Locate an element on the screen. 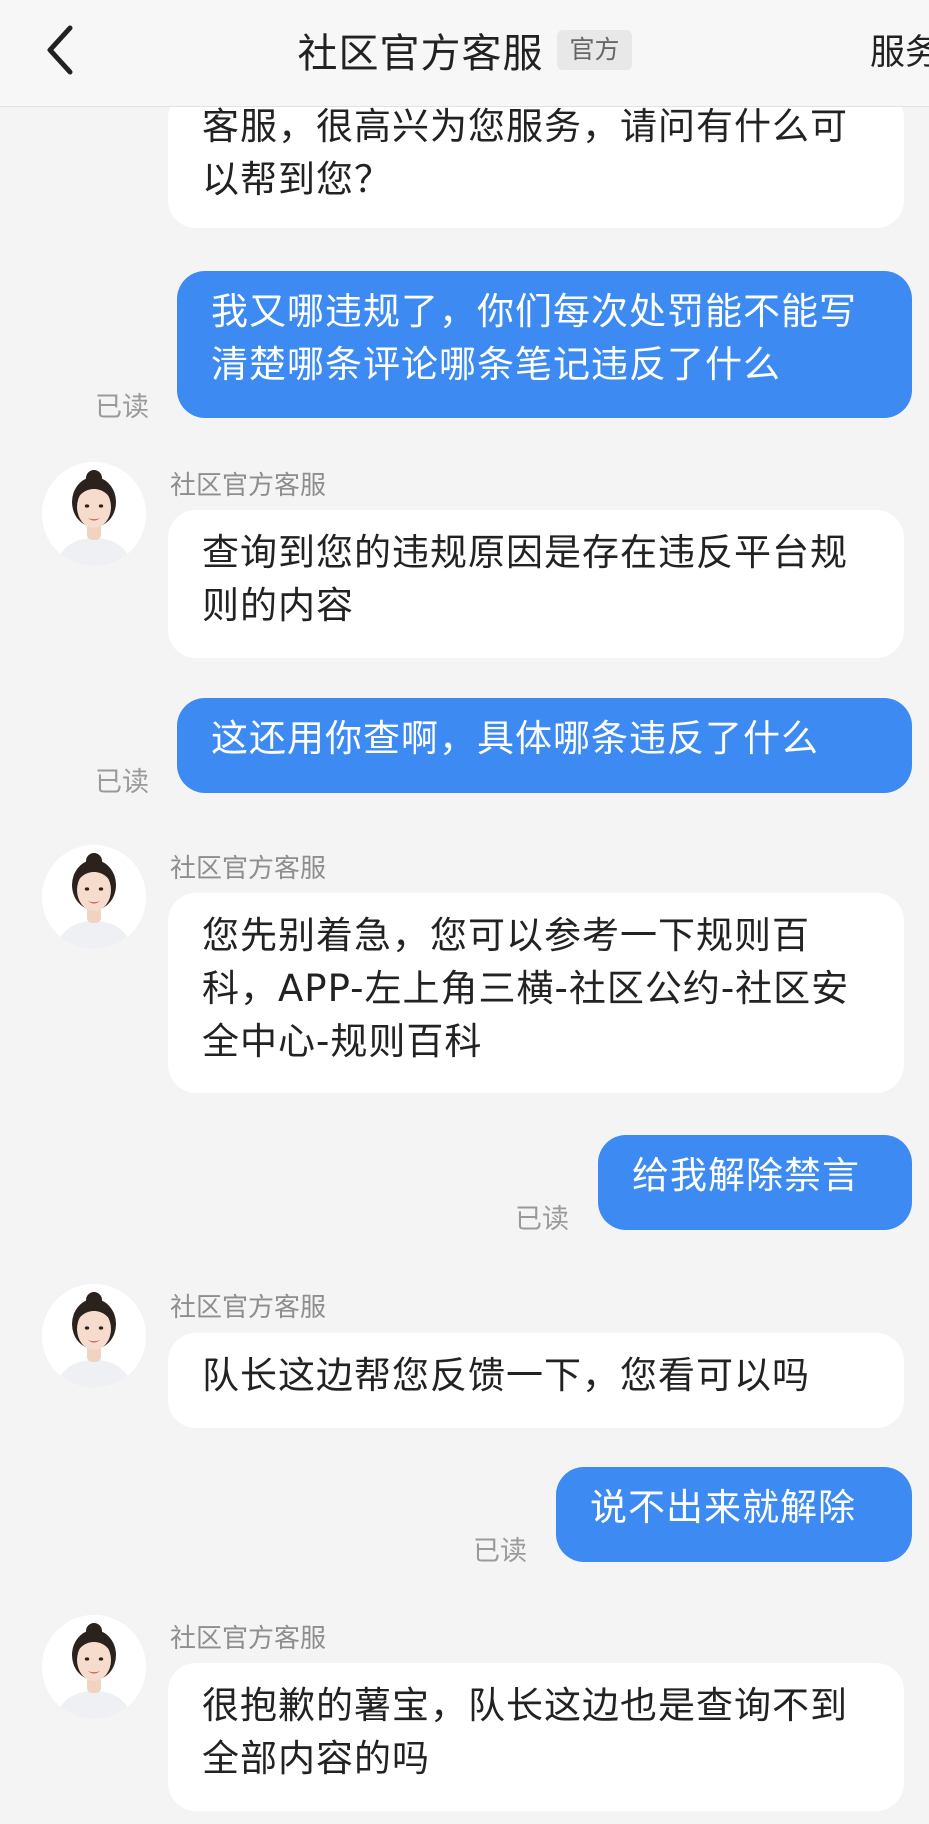  message-bubble-agent: 客服，很高兴为您服务，请问有什么可以帮到您？ is located at coordinates (536, 159).